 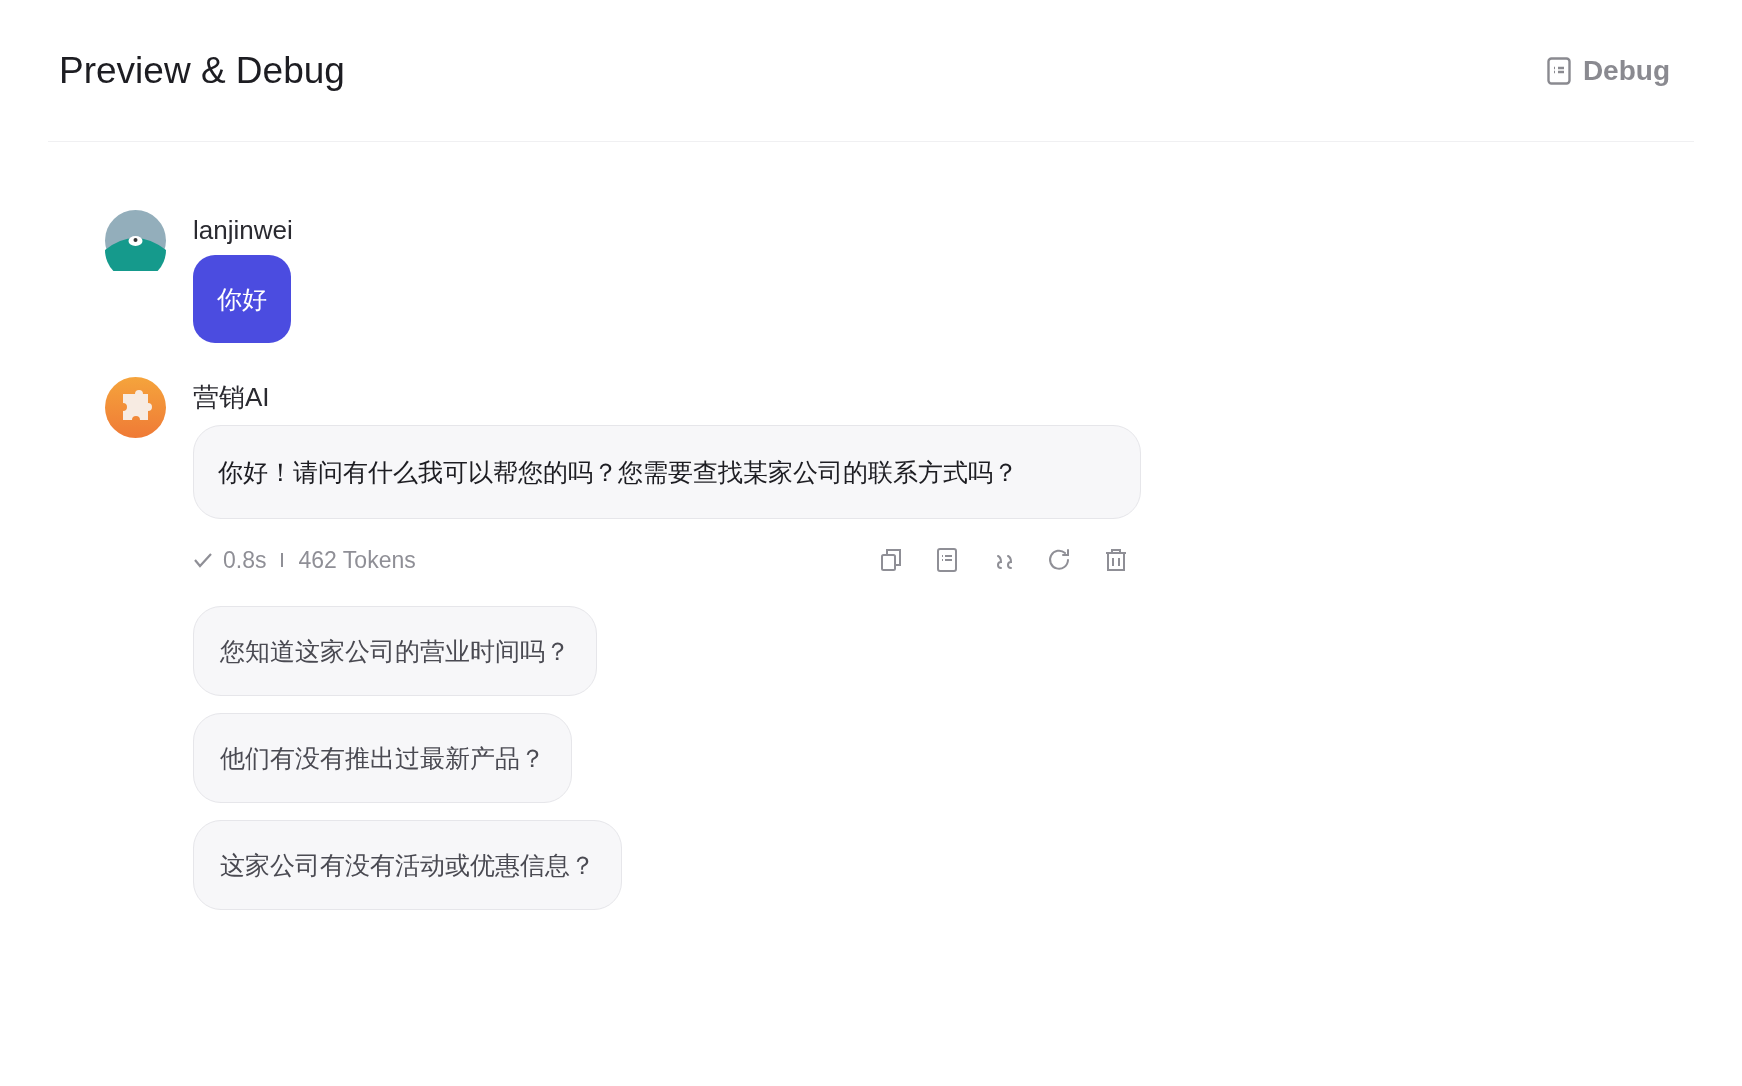 What do you see at coordinates (202, 70) in the screenshot?
I see `page-title: Preview & Debug` at bounding box center [202, 70].